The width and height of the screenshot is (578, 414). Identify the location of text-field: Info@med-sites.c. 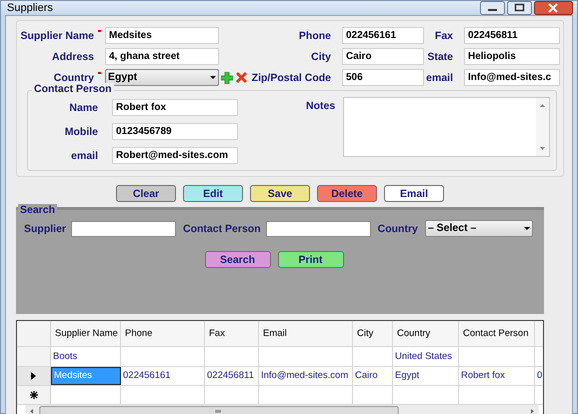
(512, 77).